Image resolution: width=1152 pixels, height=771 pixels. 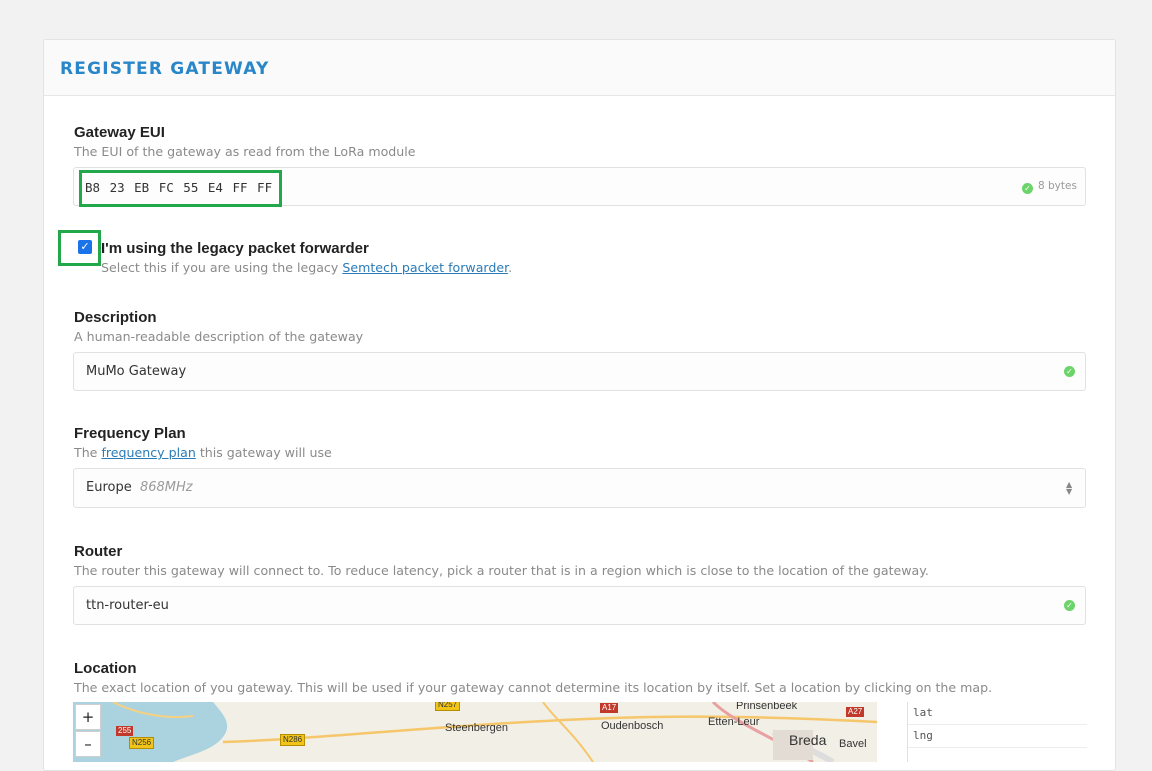 I want to click on road-n256: N256, so click(x=142, y=743).